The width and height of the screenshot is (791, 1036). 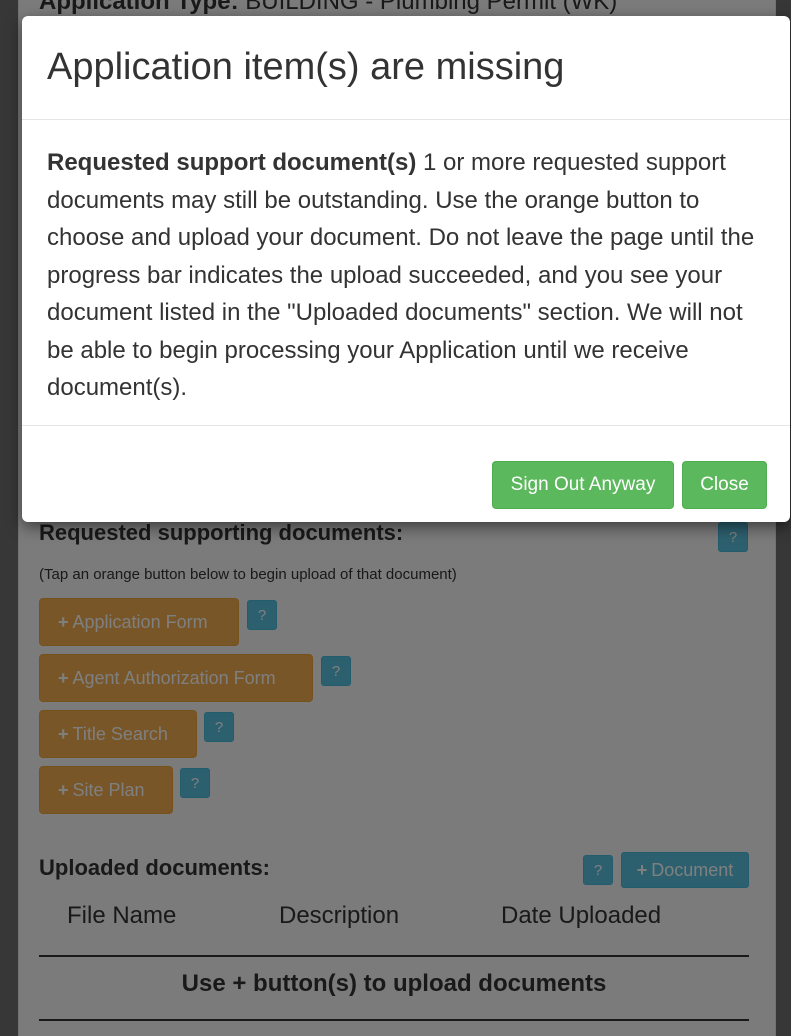 I want to click on dialog-footer: Sign Out Anyway Close, so click(x=406, y=474).